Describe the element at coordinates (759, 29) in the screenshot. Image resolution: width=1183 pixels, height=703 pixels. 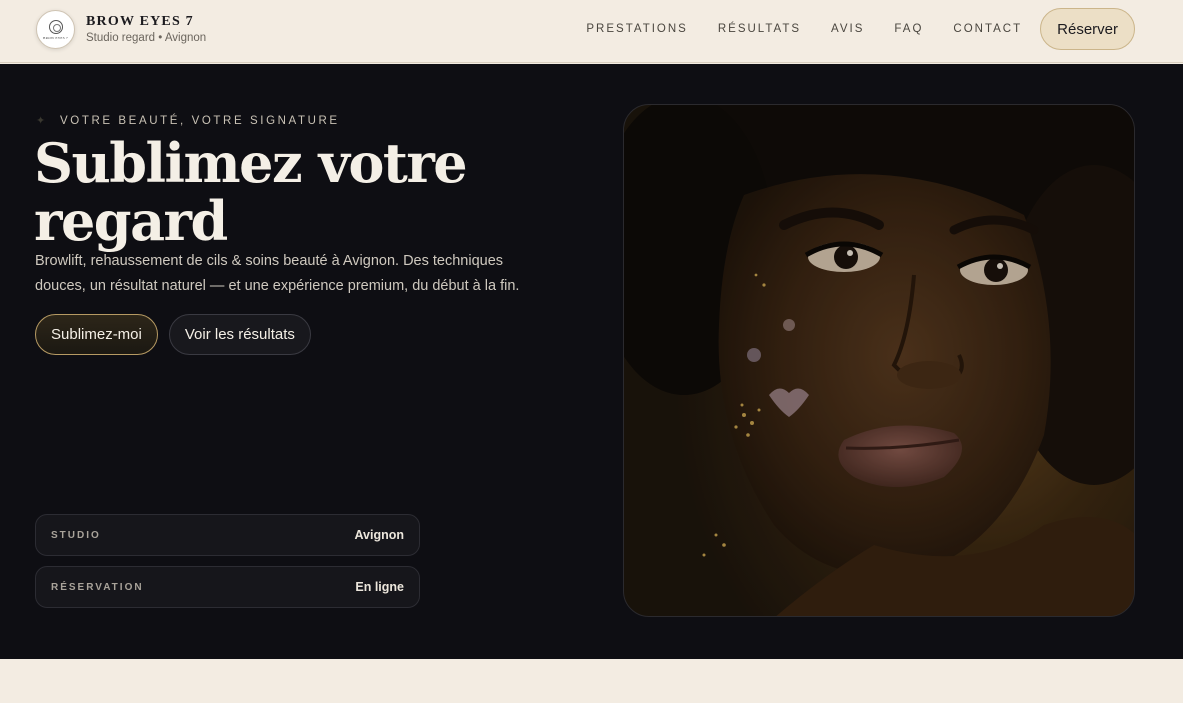
I see `nav-link-resultats: RÉSULTATS` at that location.